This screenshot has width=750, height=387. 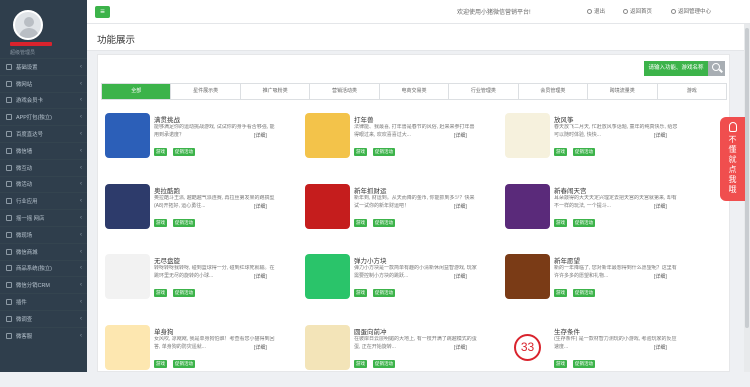 What do you see at coordinates (43, 217) in the screenshot?
I see `sidebar-item: 摇一摇 网店 ‹` at bounding box center [43, 217].